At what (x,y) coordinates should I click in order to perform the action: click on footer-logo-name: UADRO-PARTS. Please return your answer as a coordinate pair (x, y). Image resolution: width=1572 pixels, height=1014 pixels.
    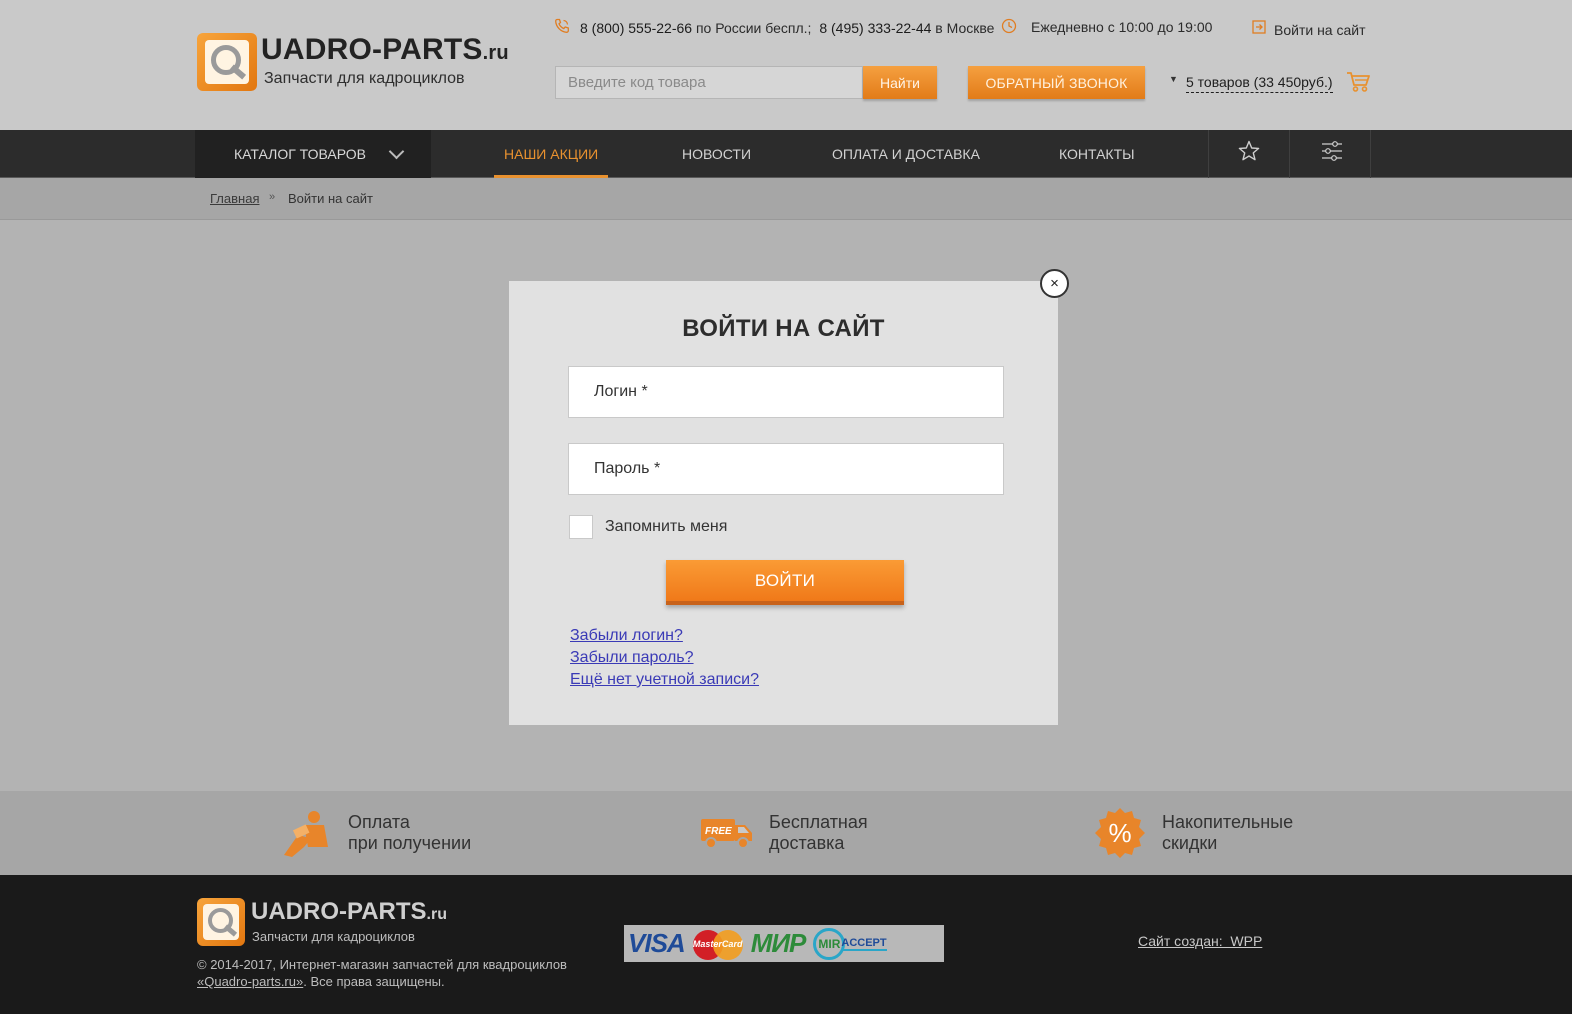
    Looking at the image, I should click on (339, 911).